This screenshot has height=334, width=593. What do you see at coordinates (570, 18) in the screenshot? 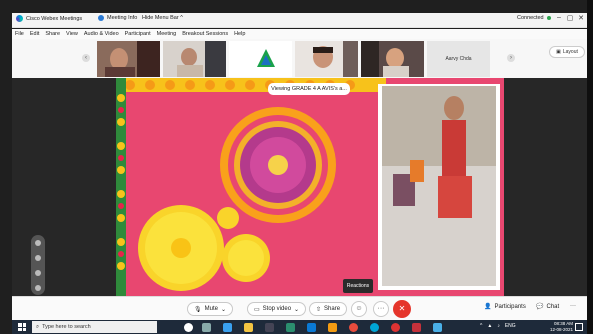
I see `maximize-icon: ▢` at bounding box center [570, 18].